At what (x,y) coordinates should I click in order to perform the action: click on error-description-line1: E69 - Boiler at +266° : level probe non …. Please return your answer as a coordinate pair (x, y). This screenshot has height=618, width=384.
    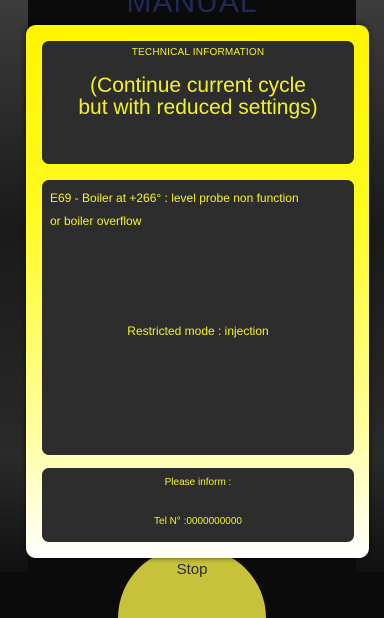
    Looking at the image, I should click on (174, 198).